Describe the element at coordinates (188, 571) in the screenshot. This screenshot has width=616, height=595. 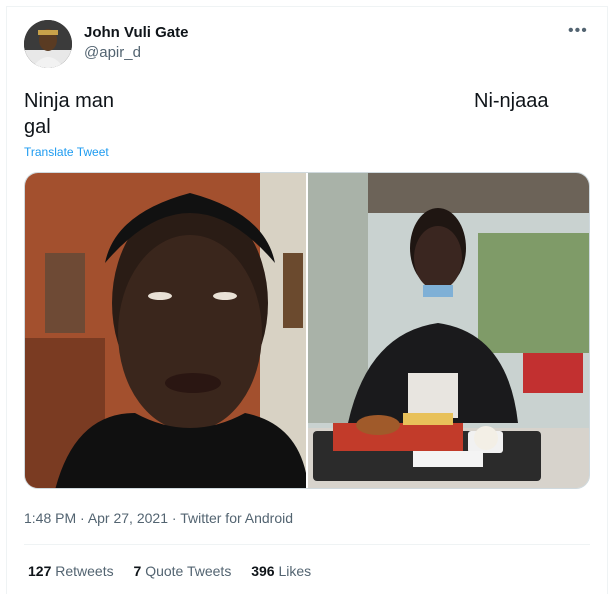
I see `quote-tweets-label: Quote Tweets` at that location.